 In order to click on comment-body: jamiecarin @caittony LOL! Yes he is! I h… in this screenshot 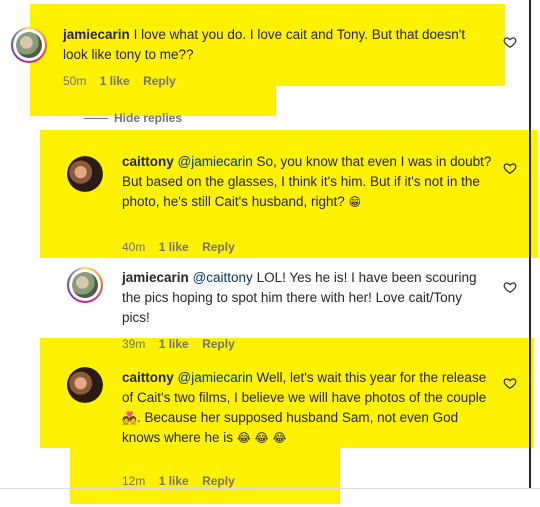, I will do `click(307, 298)`.